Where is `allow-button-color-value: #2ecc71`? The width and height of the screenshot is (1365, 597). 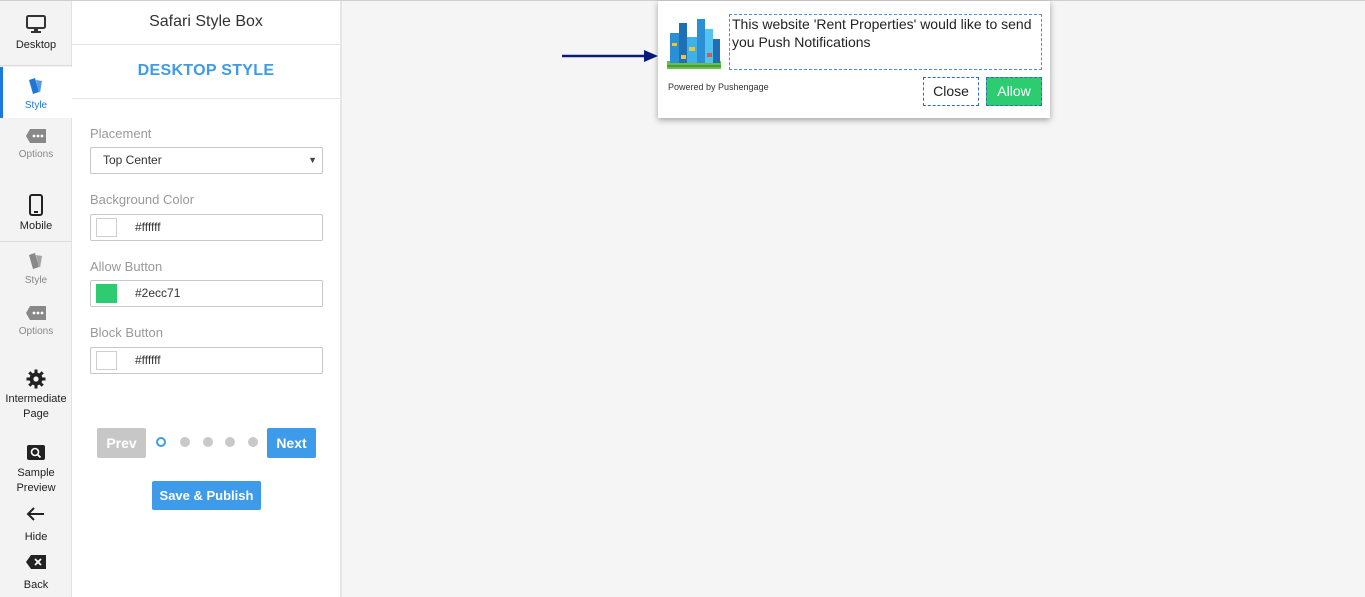
allow-button-color-value: #2ecc71 is located at coordinates (158, 293).